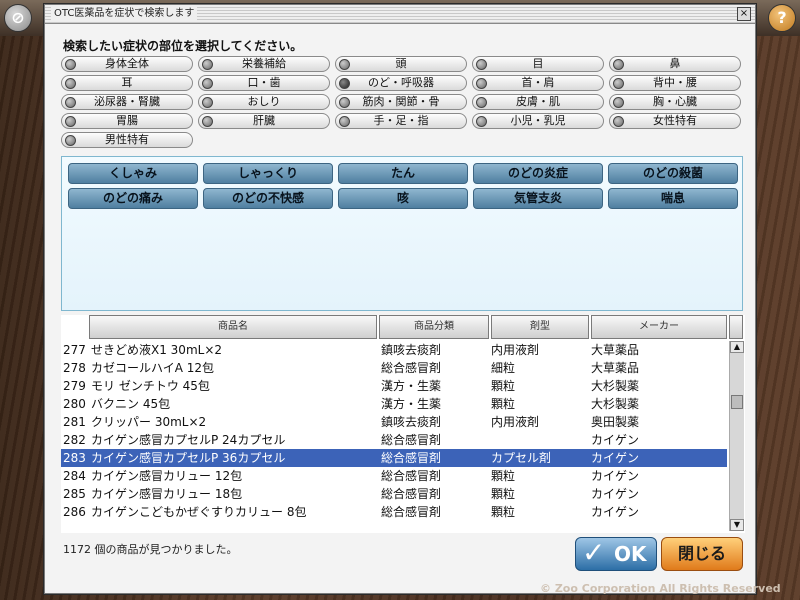  I want to click on cell-category: 鎮咳去痰剤, so click(411, 350).